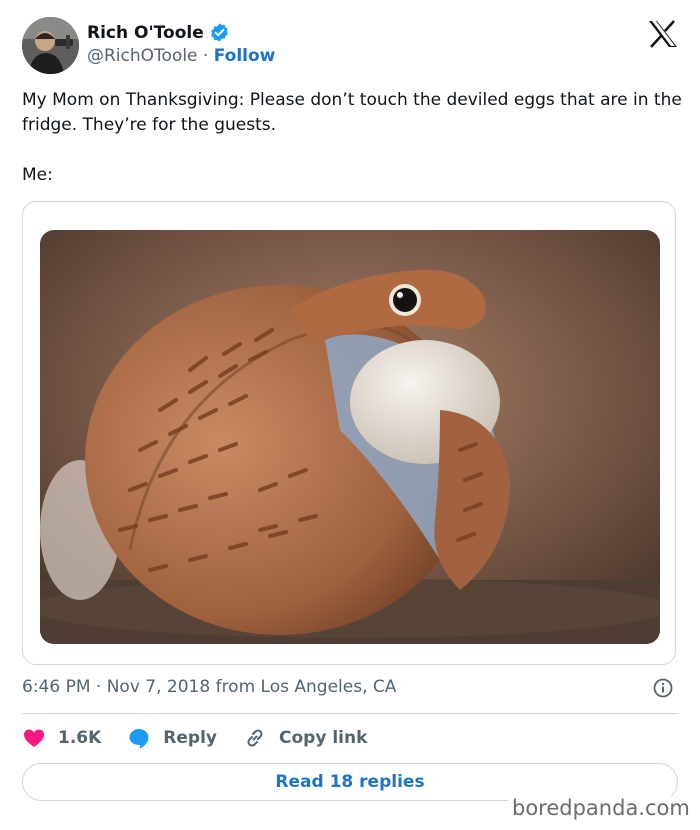 The image size is (700, 830). What do you see at coordinates (190, 738) in the screenshot?
I see `reply-label: Reply` at bounding box center [190, 738].